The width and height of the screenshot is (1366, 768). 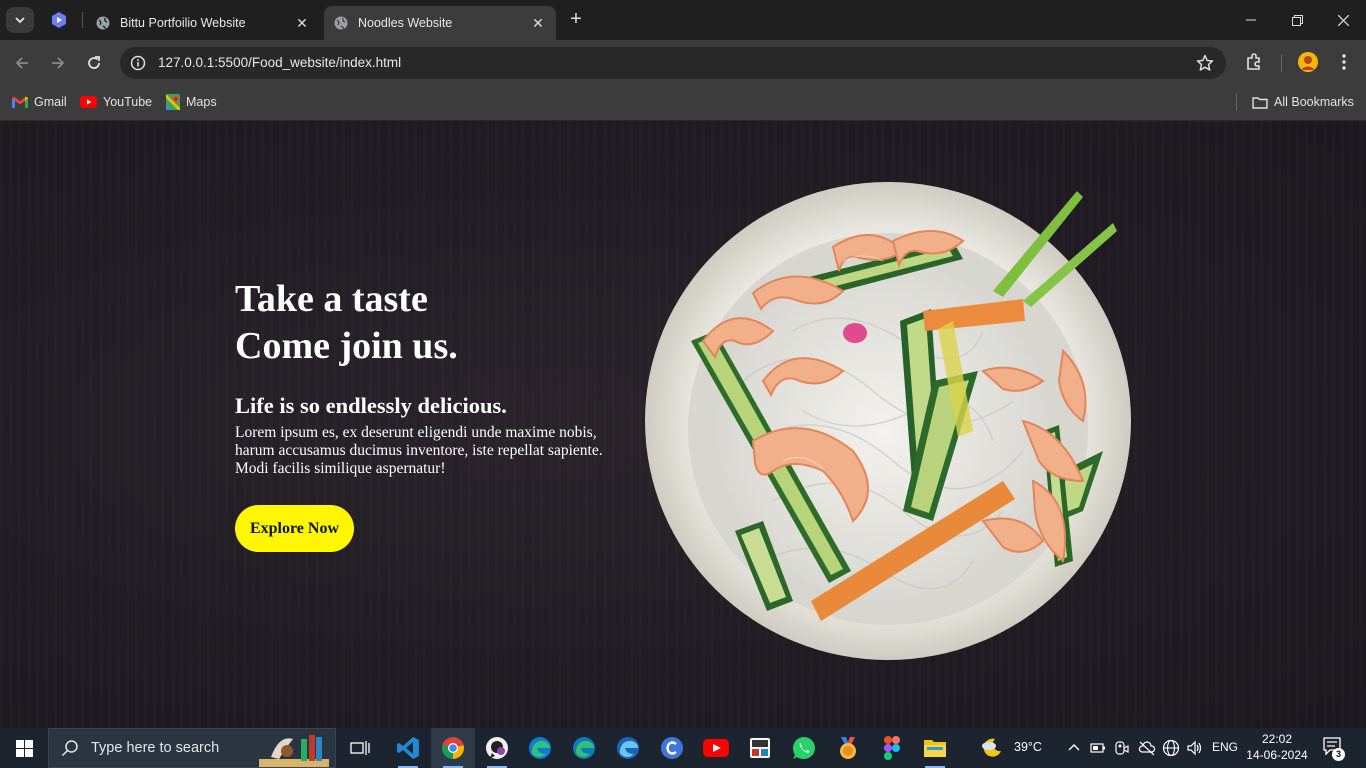 What do you see at coordinates (1122, 748) in the screenshot?
I see `camera-icon` at bounding box center [1122, 748].